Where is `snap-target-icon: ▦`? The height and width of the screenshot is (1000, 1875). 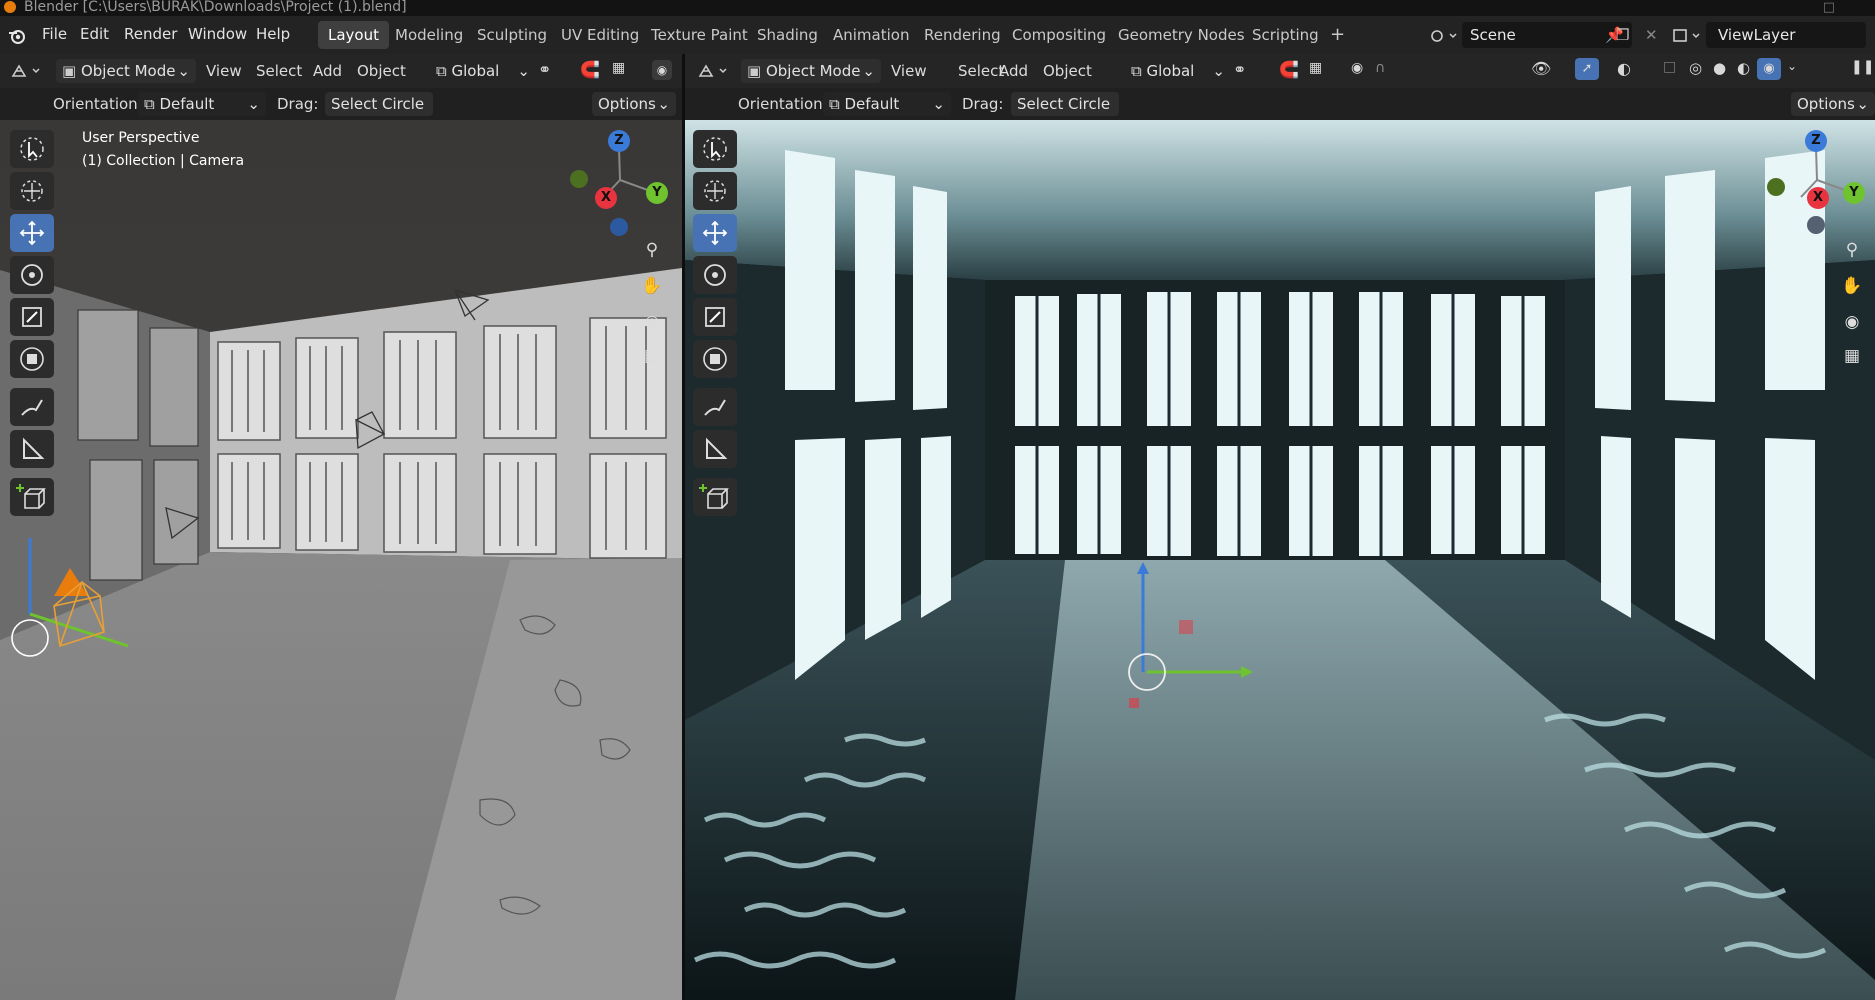 snap-target-icon: ▦ is located at coordinates (618, 68).